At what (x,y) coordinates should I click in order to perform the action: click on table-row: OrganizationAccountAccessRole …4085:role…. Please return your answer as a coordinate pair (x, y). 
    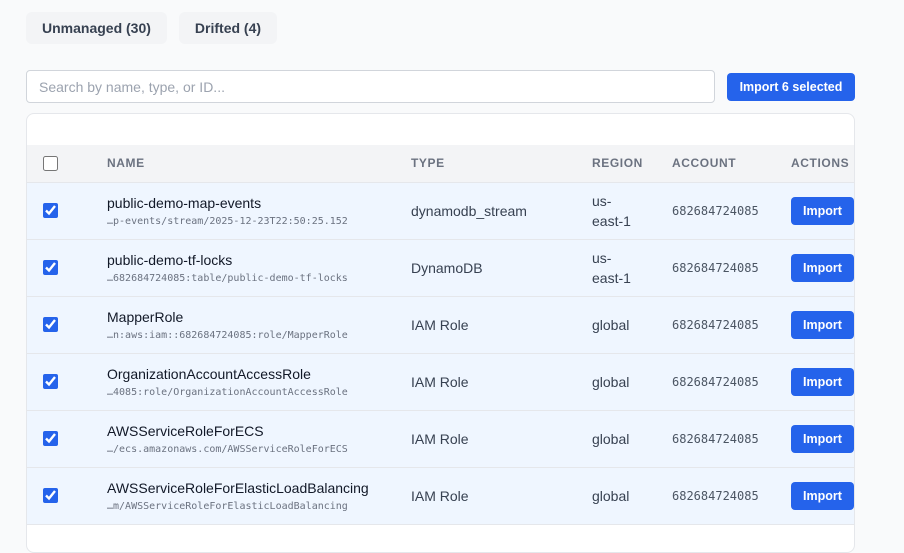
    Looking at the image, I should click on (440, 382).